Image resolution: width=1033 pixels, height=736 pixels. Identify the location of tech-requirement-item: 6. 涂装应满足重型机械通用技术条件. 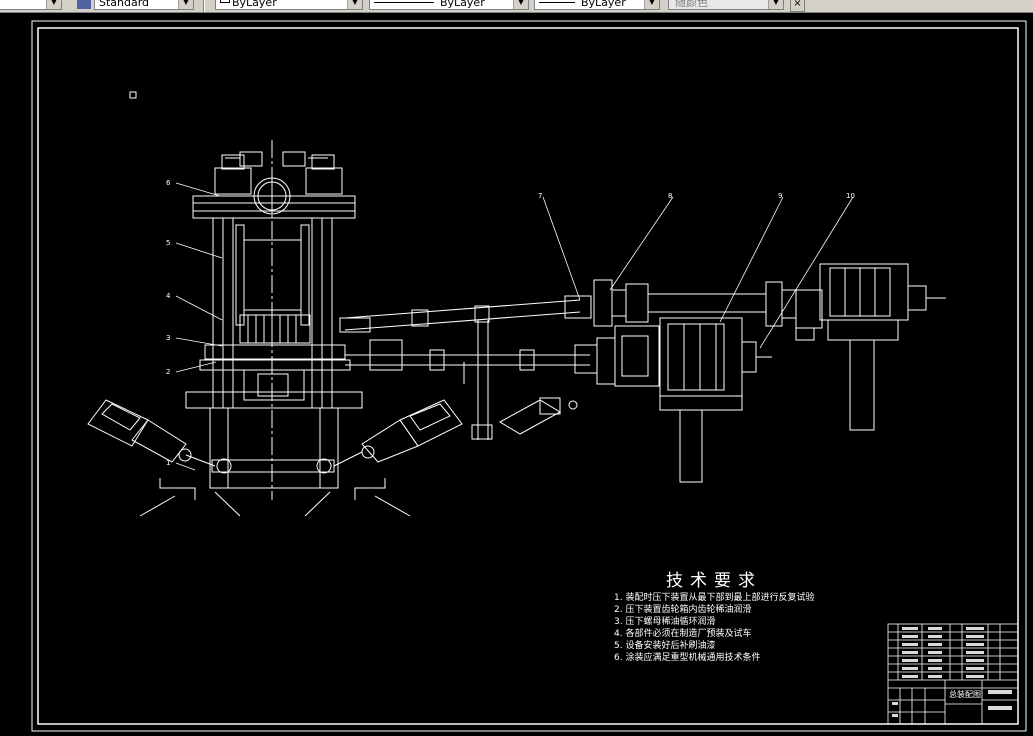
(687, 658).